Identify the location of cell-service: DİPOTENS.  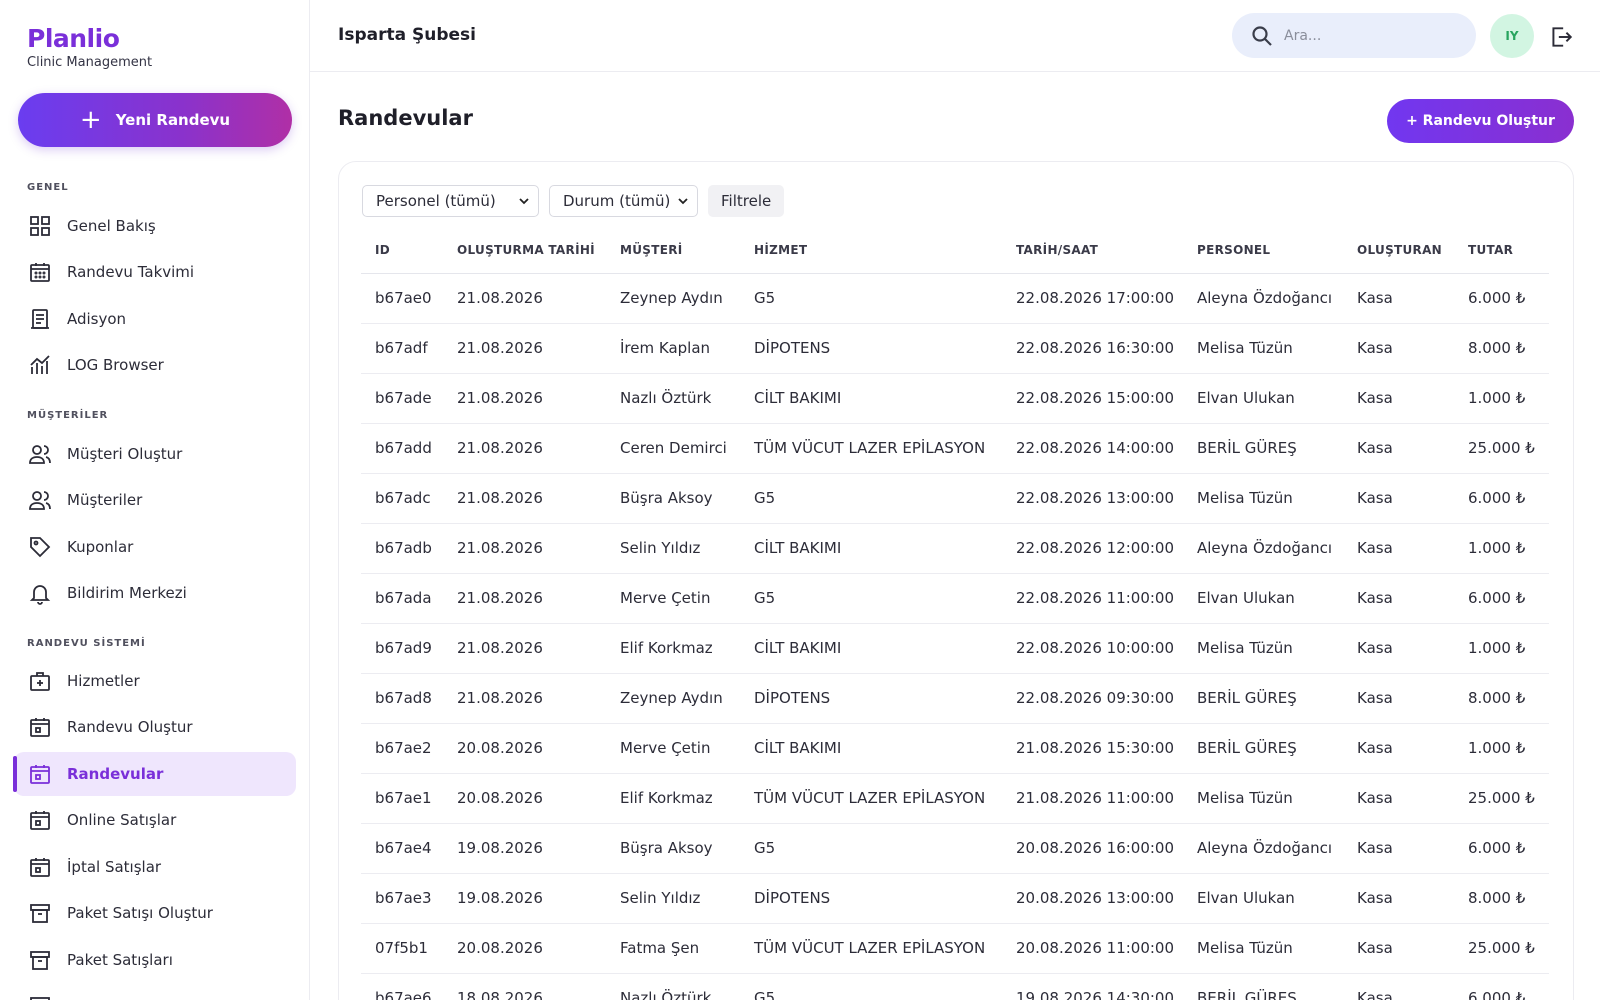
(871, 898).